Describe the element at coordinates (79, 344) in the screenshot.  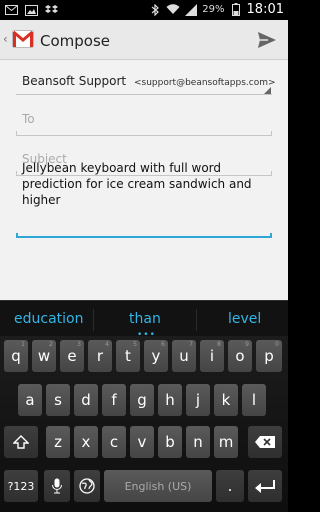
I see `key-hint: 3` at that location.